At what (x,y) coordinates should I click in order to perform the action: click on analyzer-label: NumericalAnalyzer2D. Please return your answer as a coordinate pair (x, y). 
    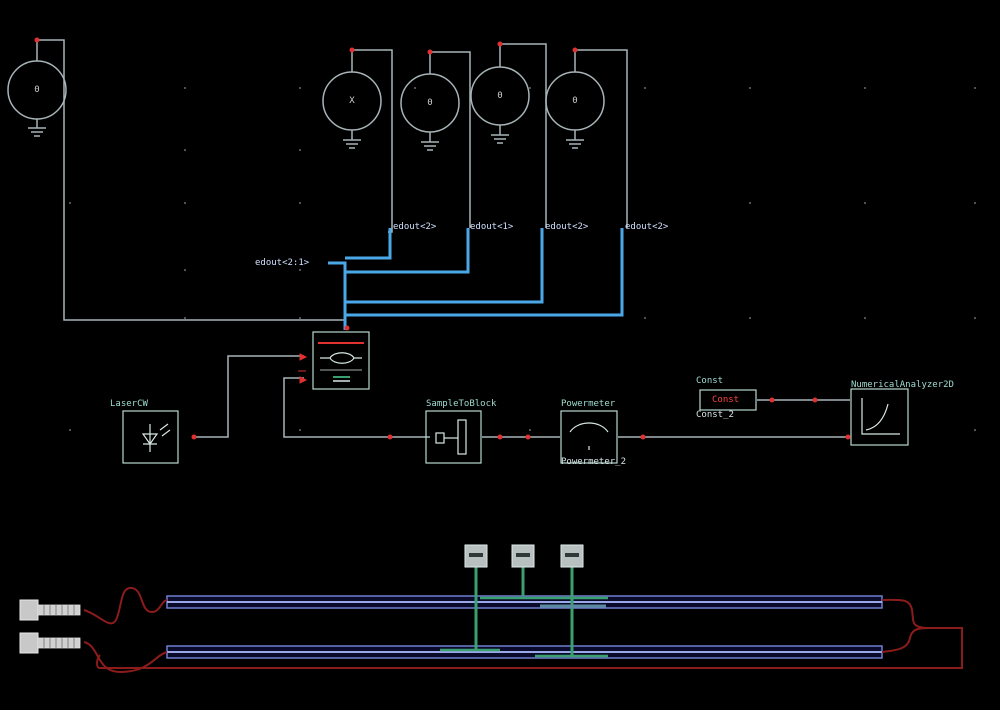
    Looking at the image, I should click on (902, 385).